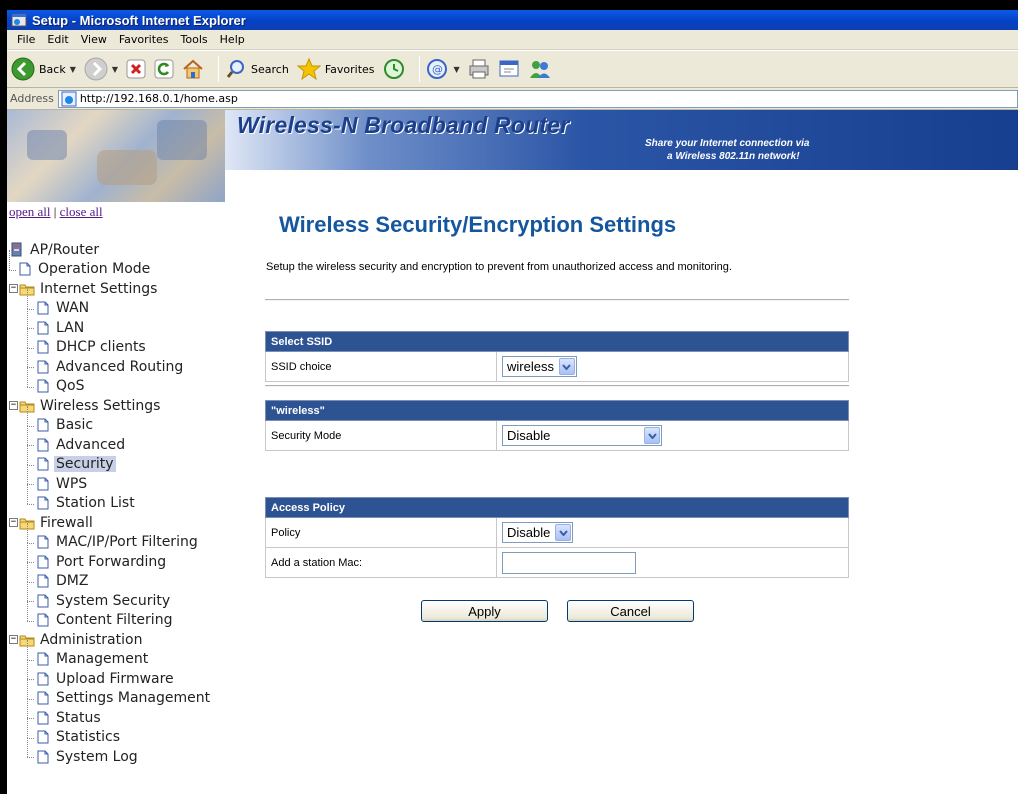 Image resolution: width=1018 pixels, height=794 pixels. I want to click on tree-item: − Wireless Settings, so click(110, 406).